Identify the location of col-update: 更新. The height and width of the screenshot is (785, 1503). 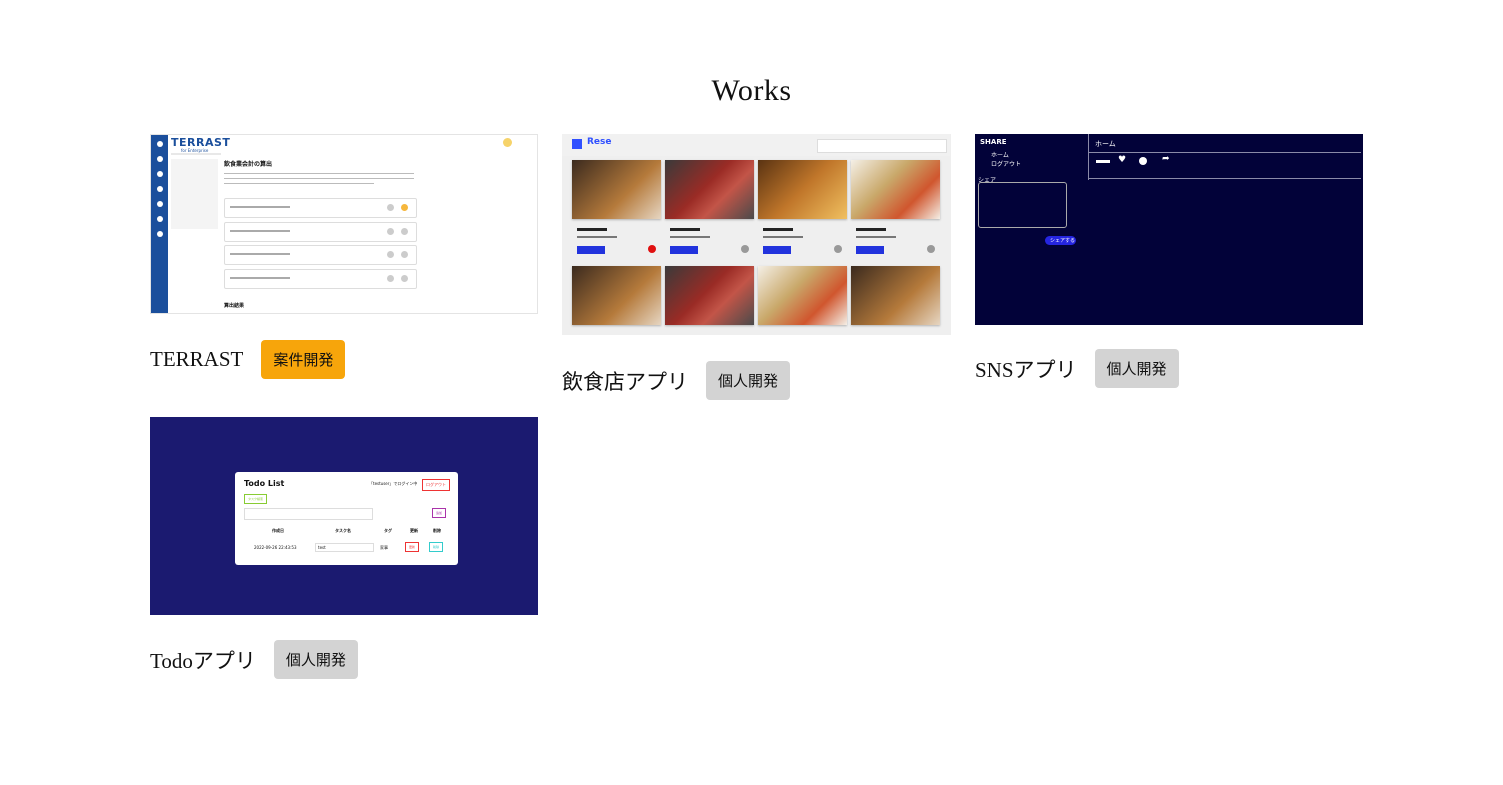
(414, 530).